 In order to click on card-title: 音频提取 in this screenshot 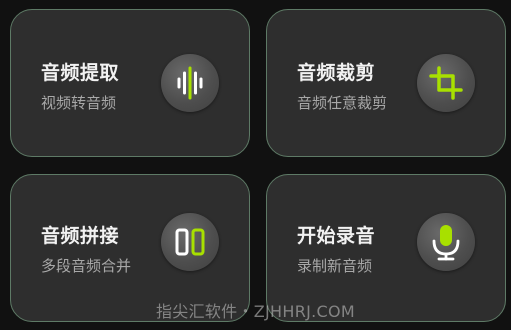, I will do `click(80, 73)`.